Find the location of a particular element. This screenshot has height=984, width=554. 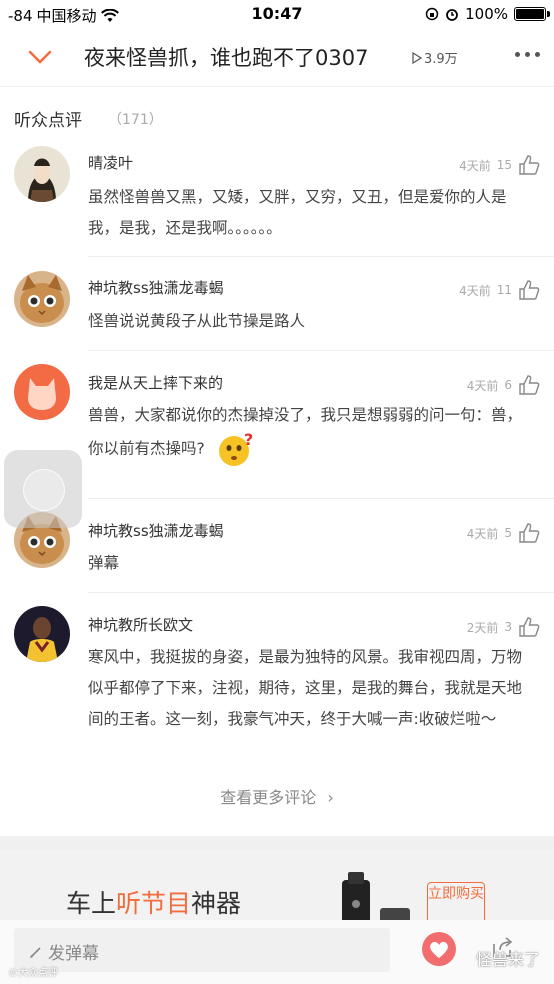

more-comments-link: 查看更多评论 › is located at coordinates (277, 796).